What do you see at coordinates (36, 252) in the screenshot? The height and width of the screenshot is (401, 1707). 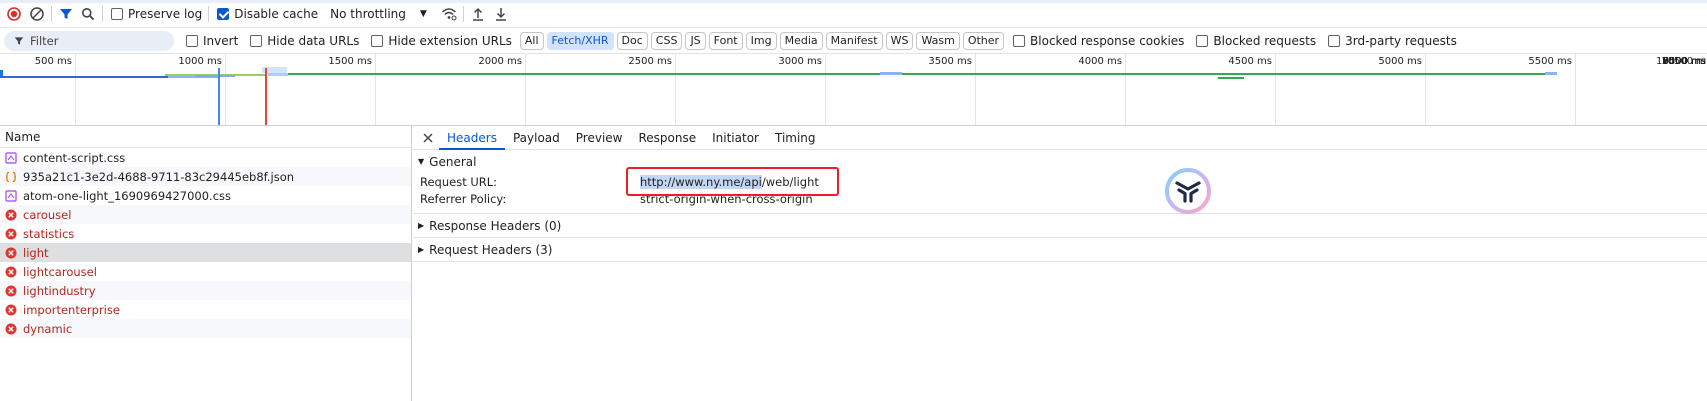 I see `request-name: light` at bounding box center [36, 252].